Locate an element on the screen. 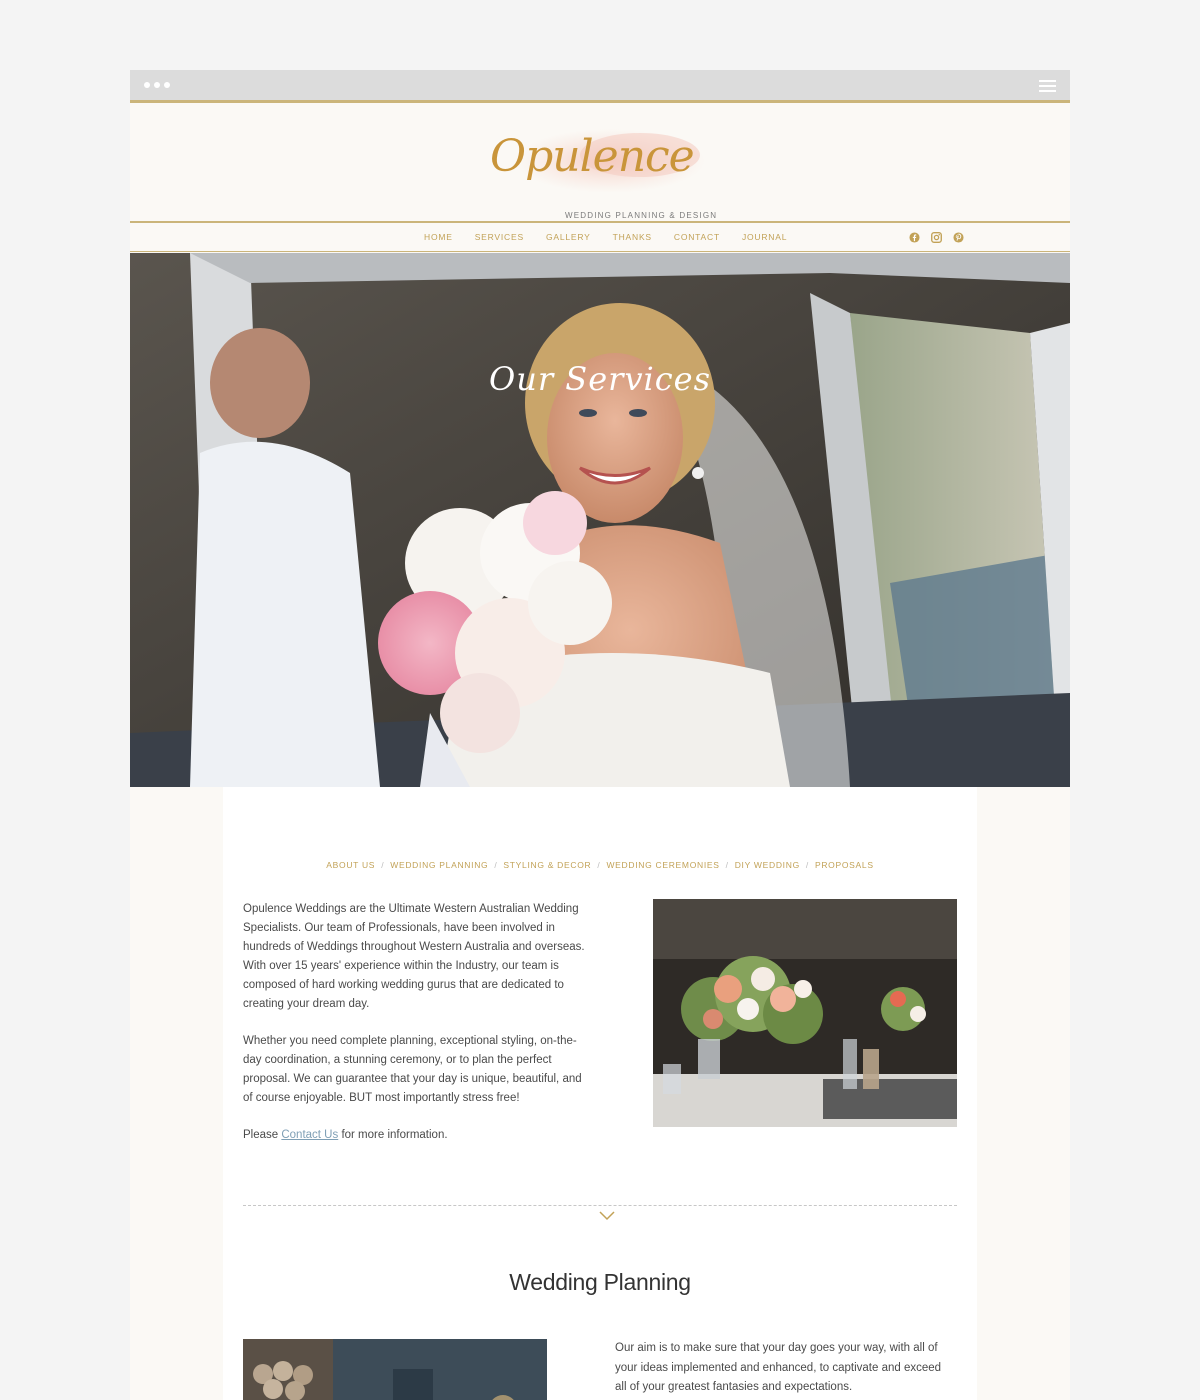  window-dots is located at coordinates (157, 85).